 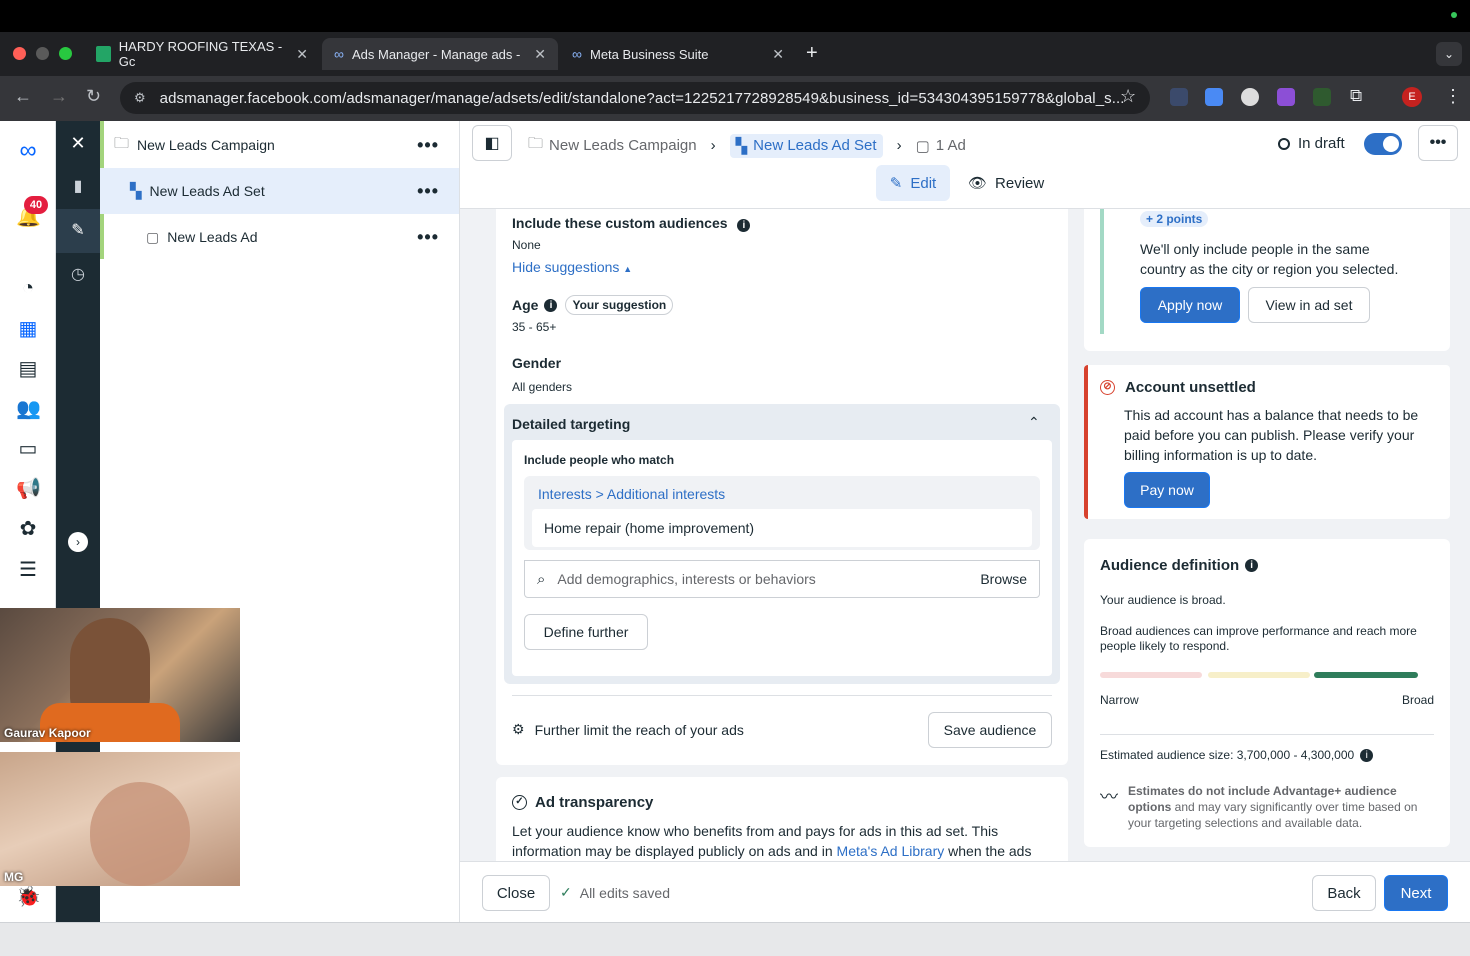 I want to click on extensions-puzzle-icon: ⧉, so click(x=1356, y=96).